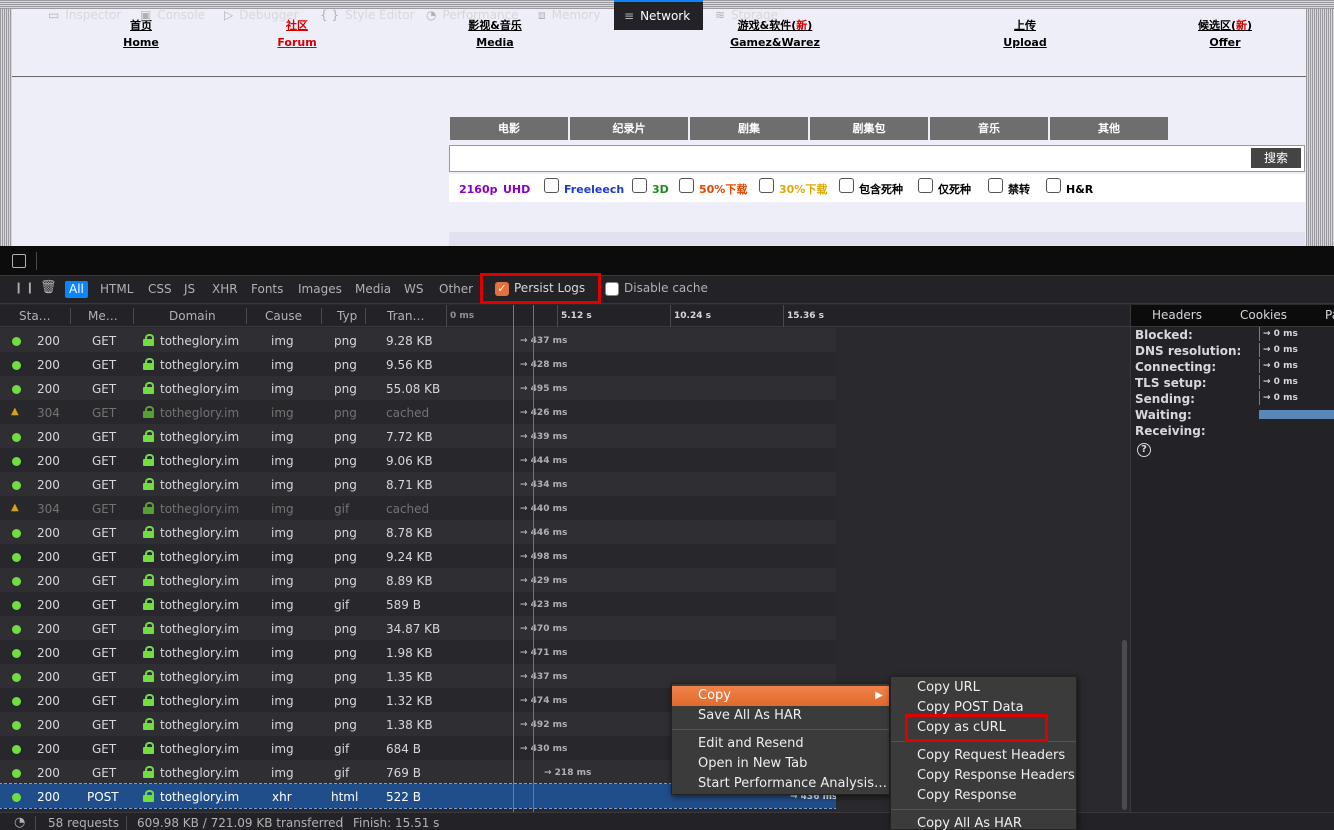 Image resolution: width=1334 pixels, height=830 pixels. What do you see at coordinates (76, 289) in the screenshot?
I see `filter-all: All` at bounding box center [76, 289].